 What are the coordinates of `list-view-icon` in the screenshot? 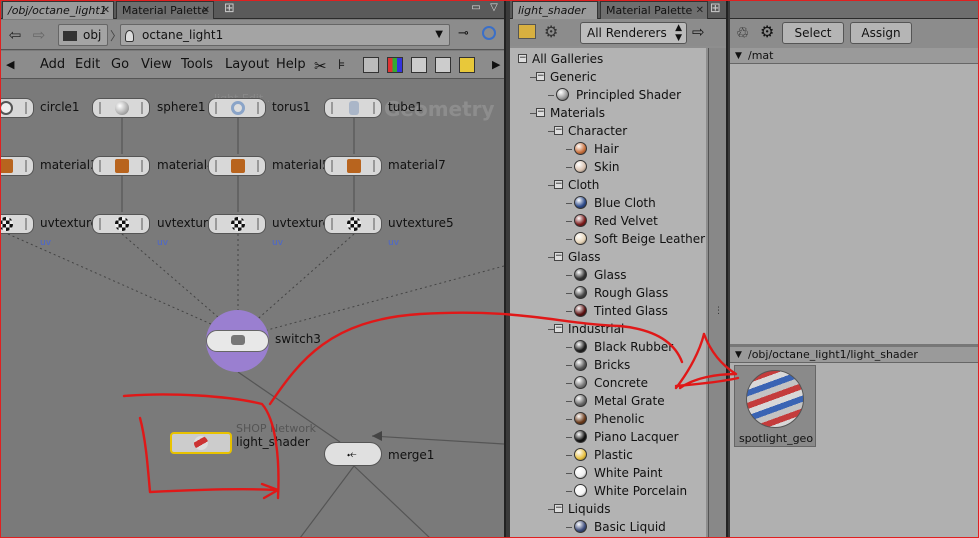 It's located at (371, 65).